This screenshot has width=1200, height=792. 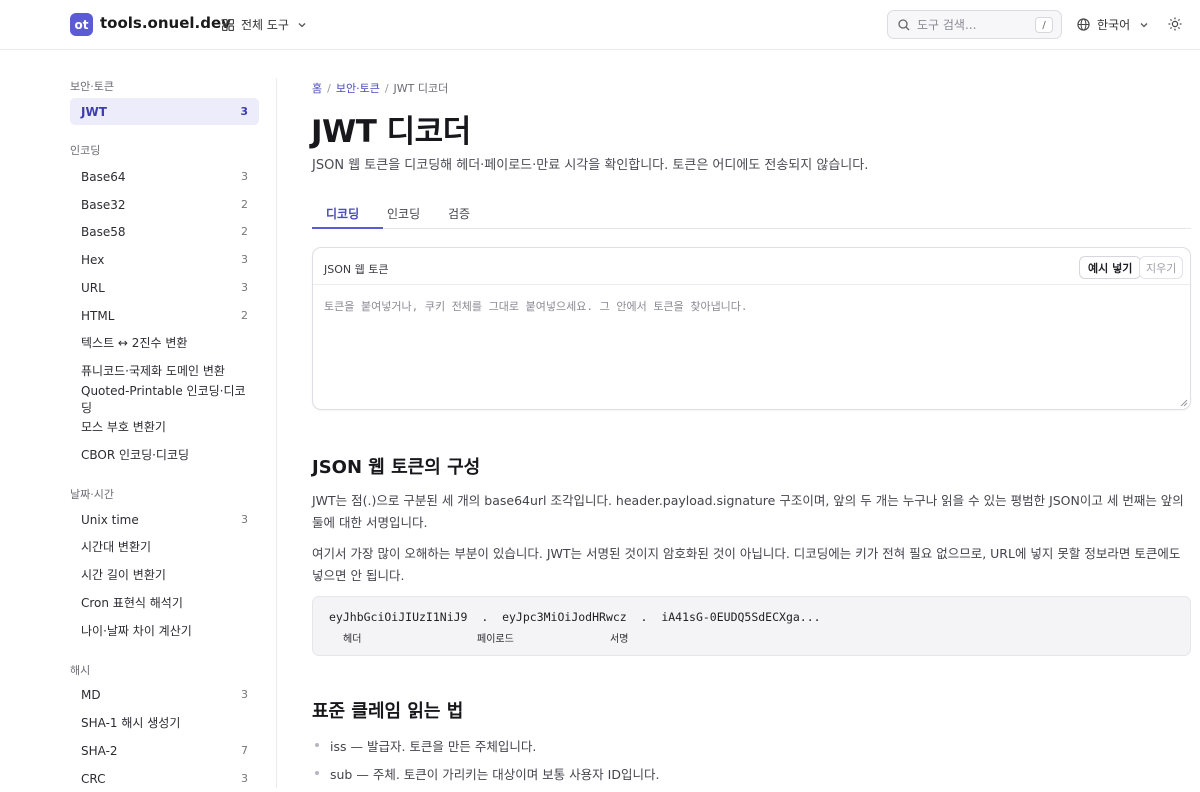 What do you see at coordinates (116, 547) in the screenshot?
I see `sidebar-item-label: 시간대 변환기` at bounding box center [116, 547].